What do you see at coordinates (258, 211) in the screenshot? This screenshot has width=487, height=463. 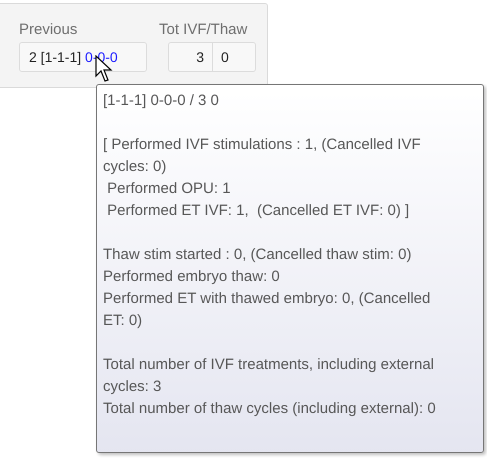 I see `tooltip-line: Performed ET IVF: 1, (Cancelled ET IVF: 0) ]` at bounding box center [258, 211].